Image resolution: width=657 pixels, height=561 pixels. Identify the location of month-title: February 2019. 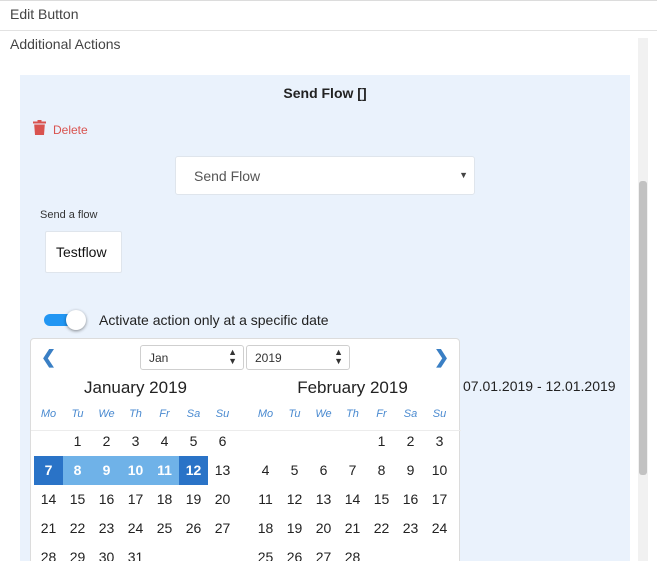
(352, 387).